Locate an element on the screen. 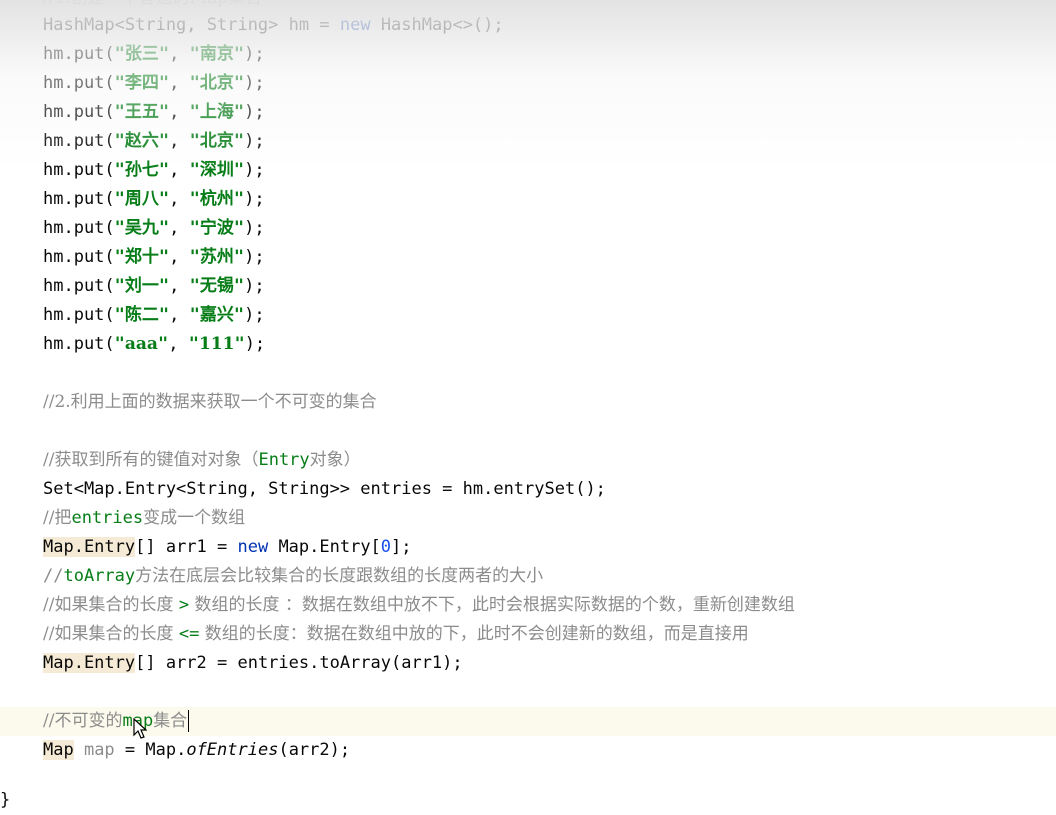  code-line-put: hm.put("刘一", "无锡"); is located at coordinates (154, 286).